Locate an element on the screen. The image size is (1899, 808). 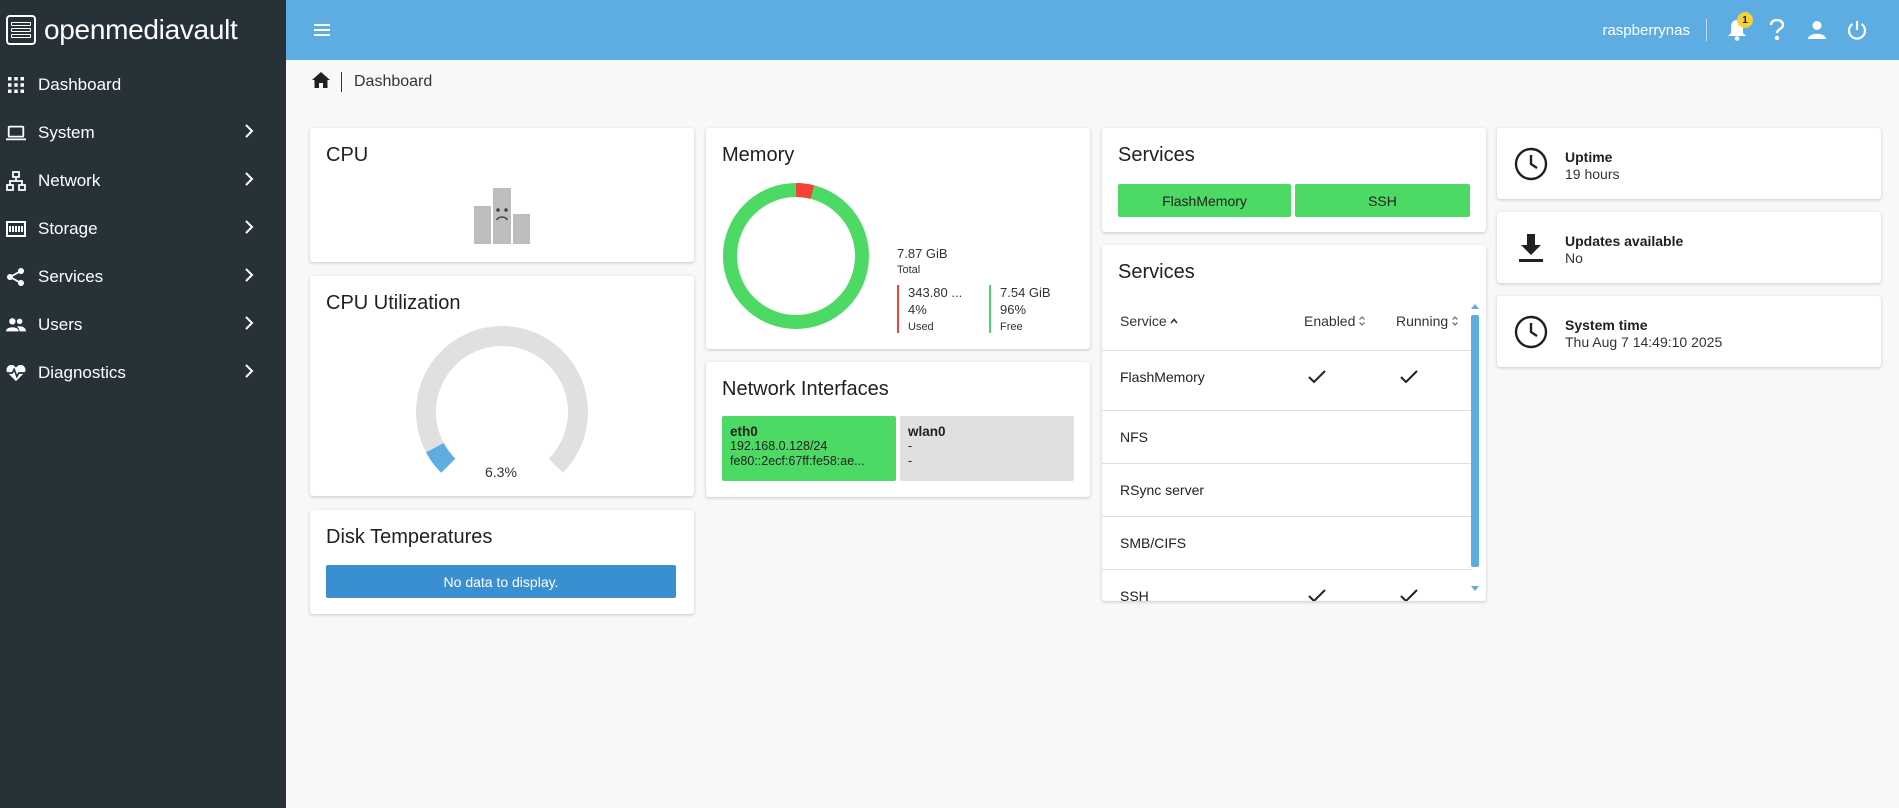
sort-icon is located at coordinates (1362, 321).